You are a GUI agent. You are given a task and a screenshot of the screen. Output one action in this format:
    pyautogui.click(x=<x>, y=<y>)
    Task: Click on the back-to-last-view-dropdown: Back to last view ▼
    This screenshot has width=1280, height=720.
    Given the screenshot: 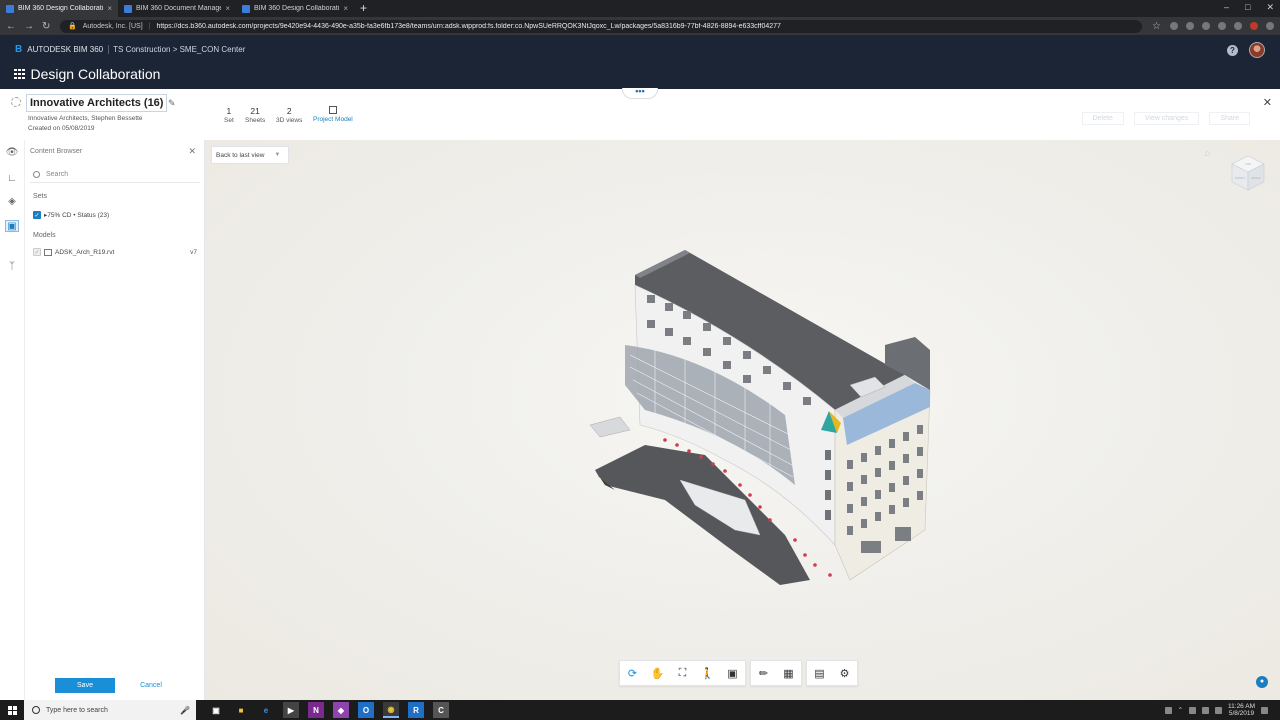 What is the action you would take?
    pyautogui.click(x=250, y=155)
    